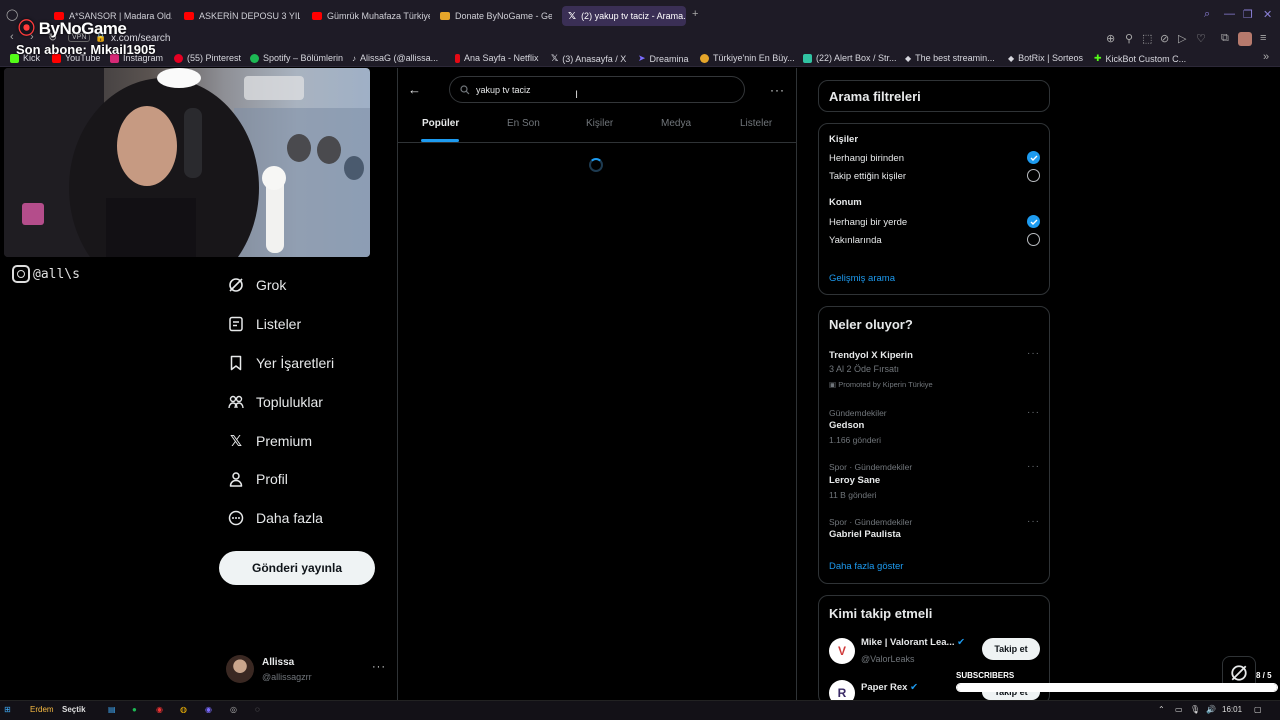 The width and height of the screenshot is (1280, 720). Describe the element at coordinates (871, 355) in the screenshot. I see `promoted-trend-title: Trendyol X Kiperin` at that location.